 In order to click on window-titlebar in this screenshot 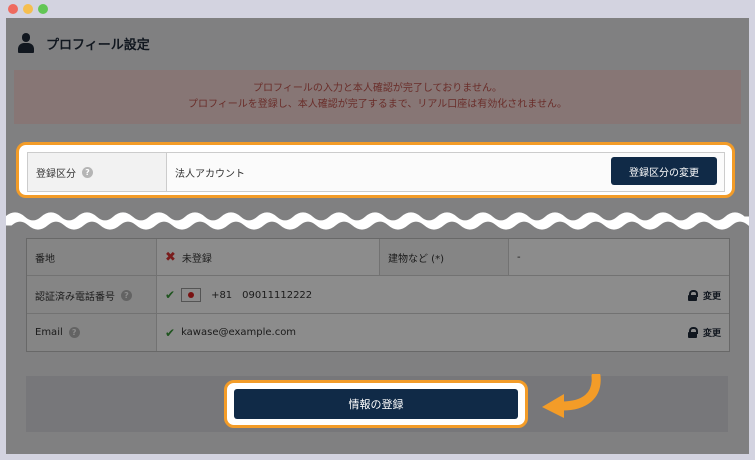, I will do `click(377, 9)`.